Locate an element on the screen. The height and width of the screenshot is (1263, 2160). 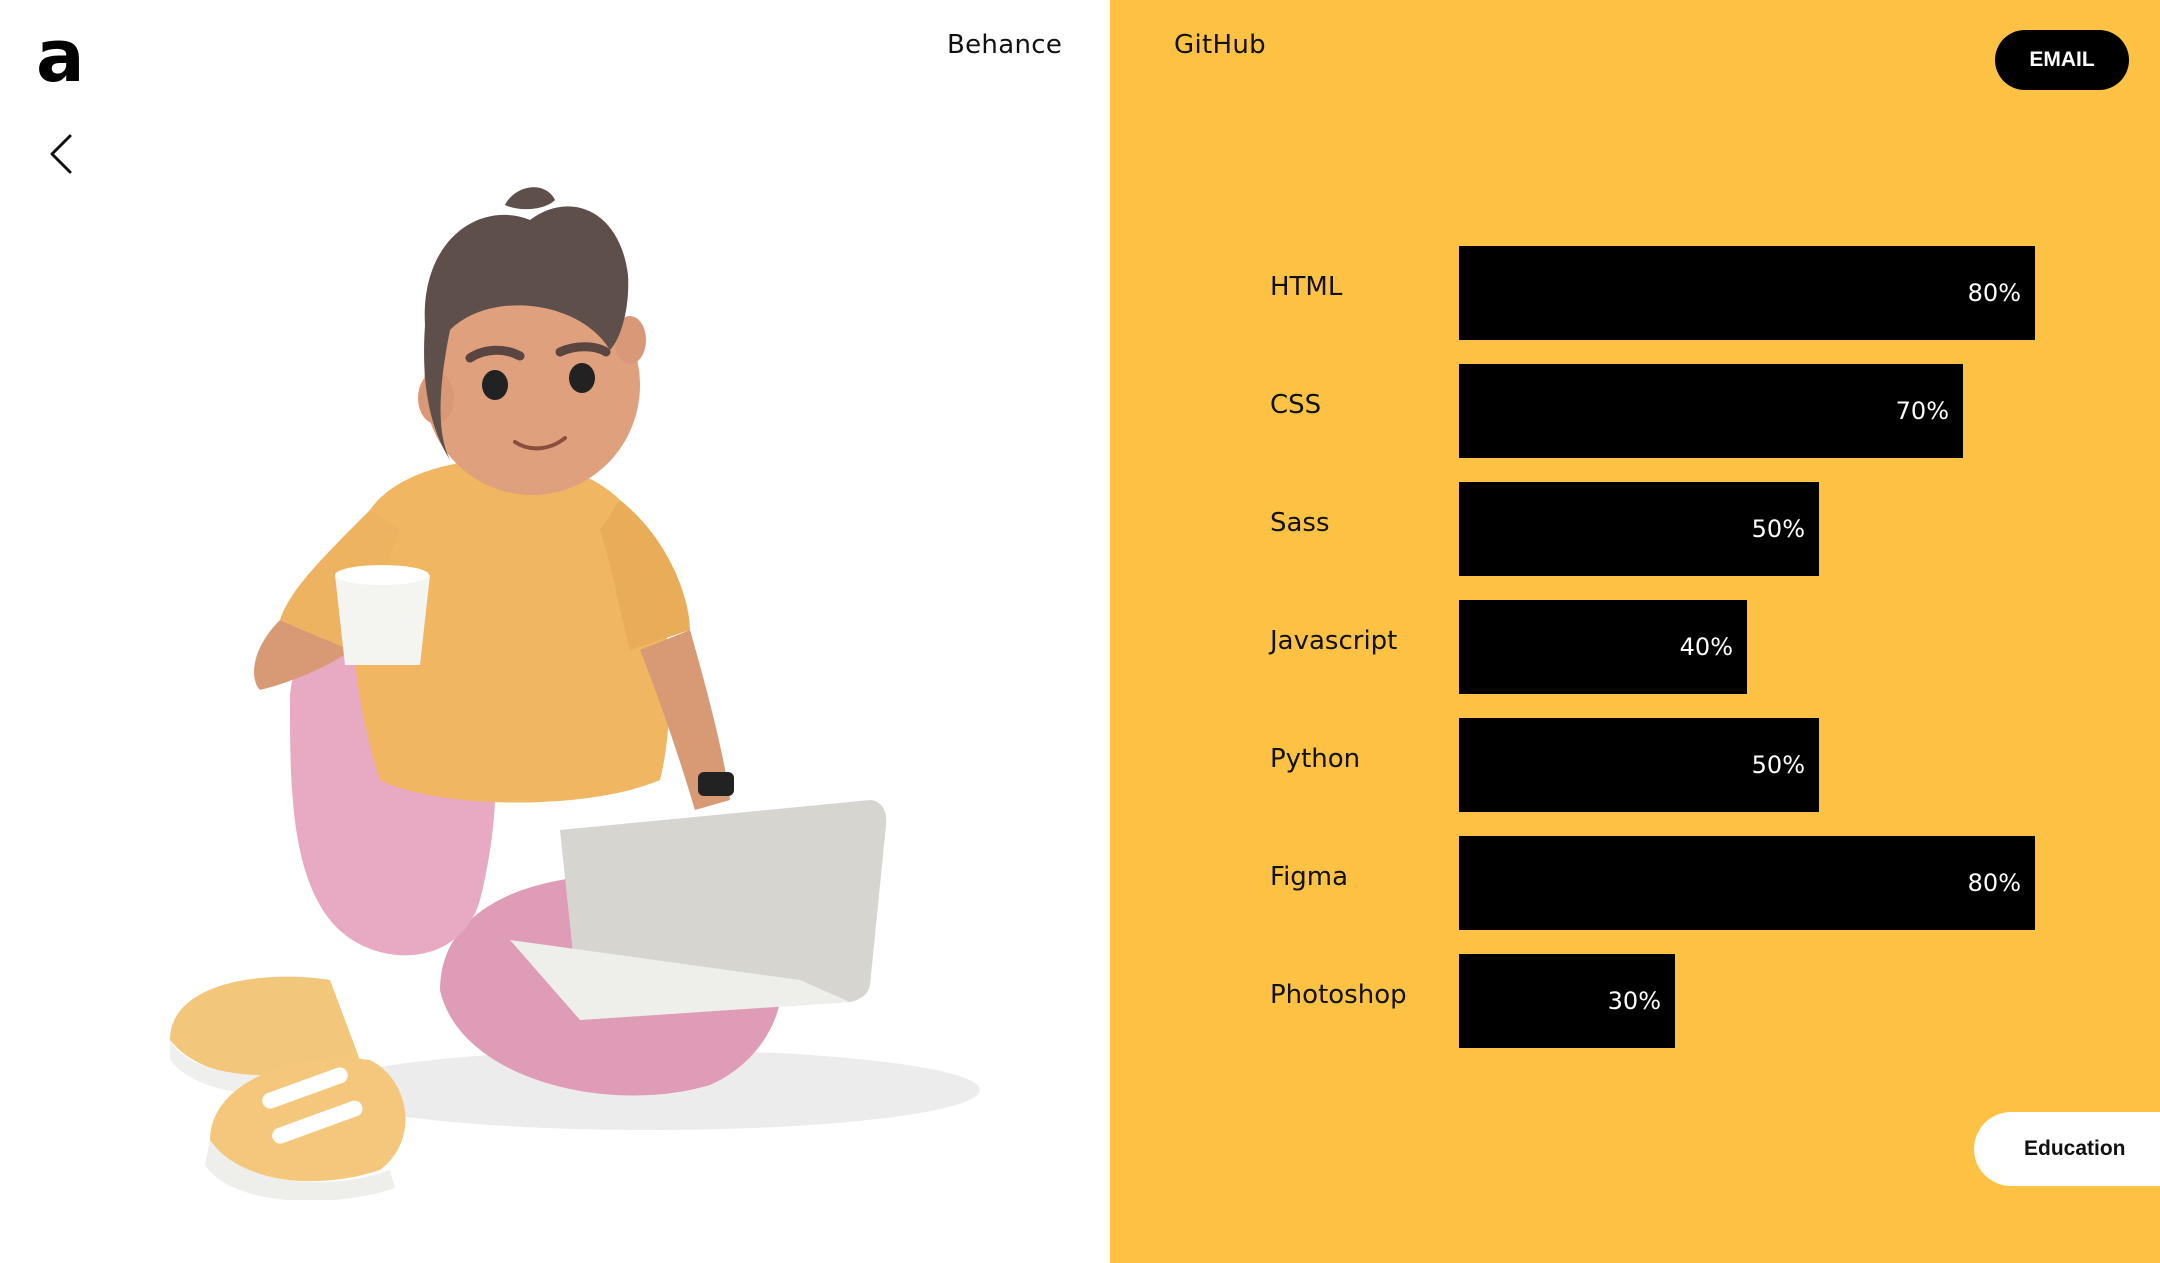
skill-row: HTML 80% is located at coordinates (1670, 293).